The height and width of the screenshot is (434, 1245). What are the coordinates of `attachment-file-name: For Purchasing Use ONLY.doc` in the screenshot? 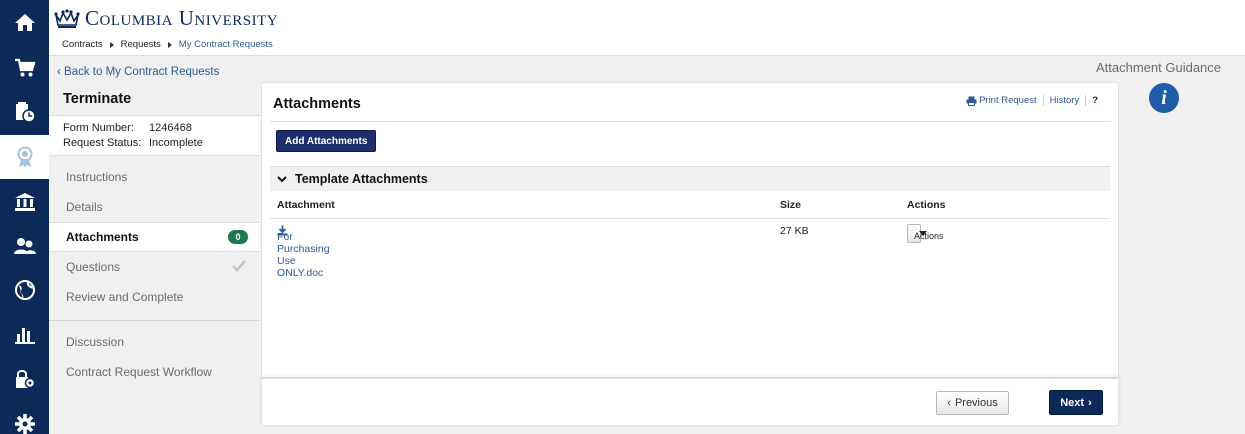 It's located at (303, 255).